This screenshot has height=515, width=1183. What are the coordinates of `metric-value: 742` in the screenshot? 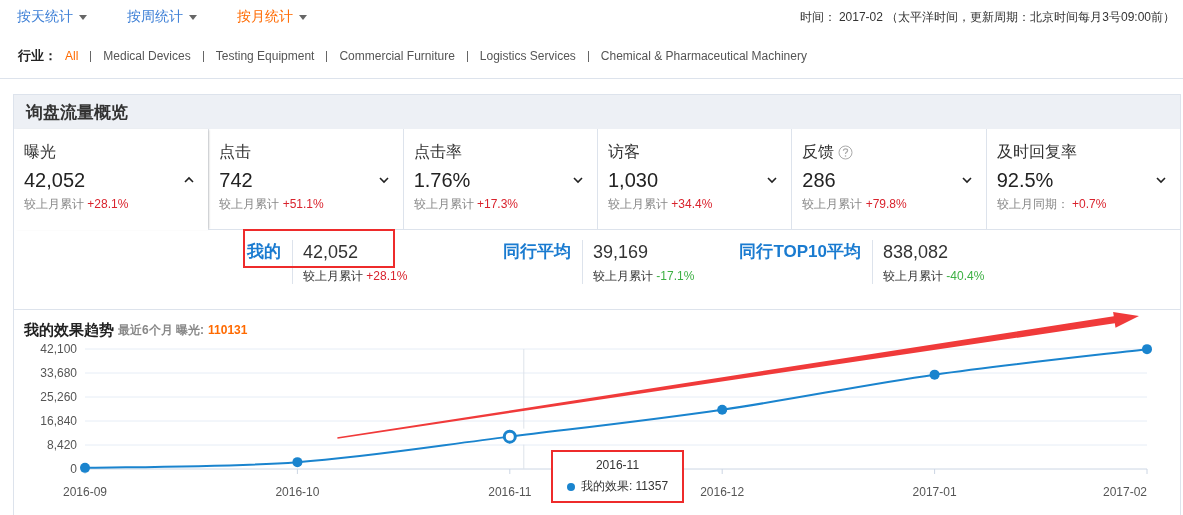 It's located at (236, 181).